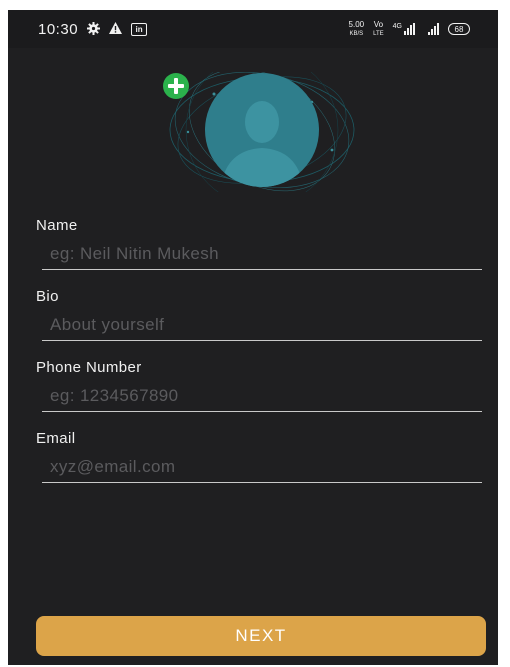  Describe the element at coordinates (356, 24) in the screenshot. I see `network-speed-value: 5.00` at that location.